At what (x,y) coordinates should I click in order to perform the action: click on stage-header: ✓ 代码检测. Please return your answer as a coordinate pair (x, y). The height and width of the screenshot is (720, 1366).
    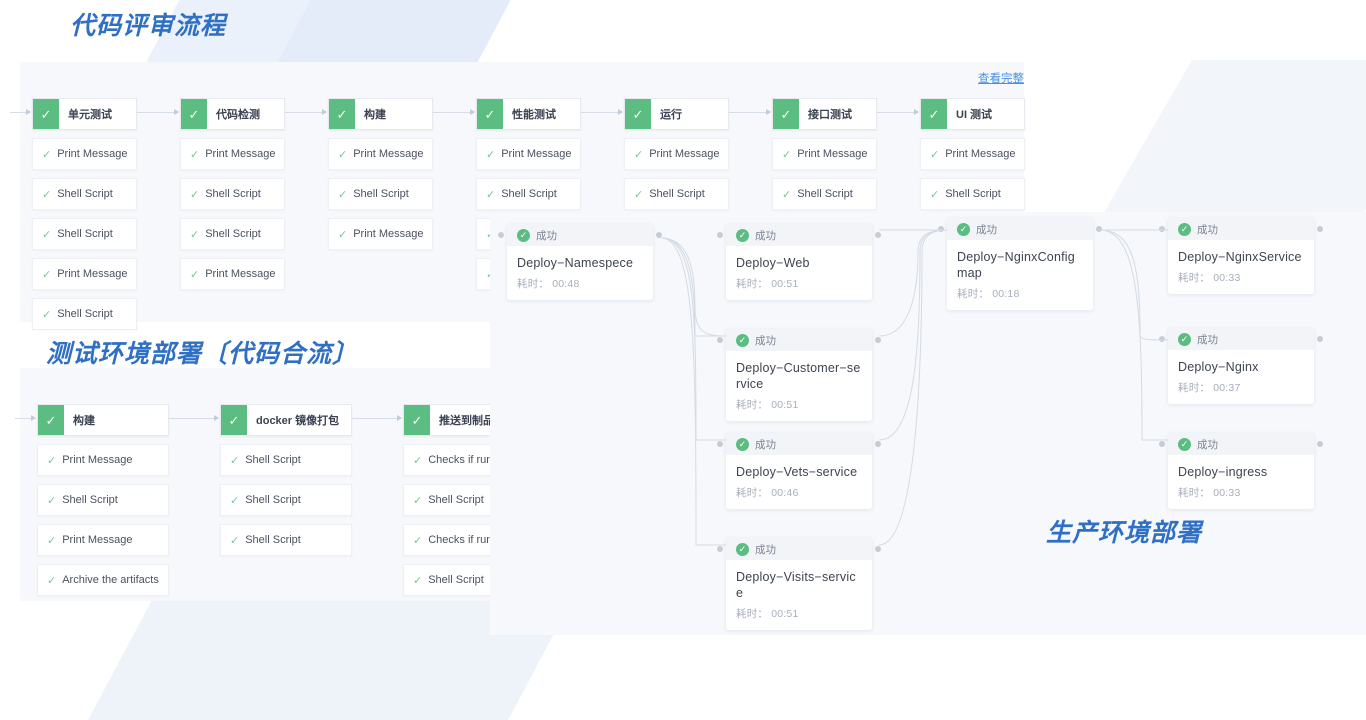
    Looking at the image, I should click on (232, 114).